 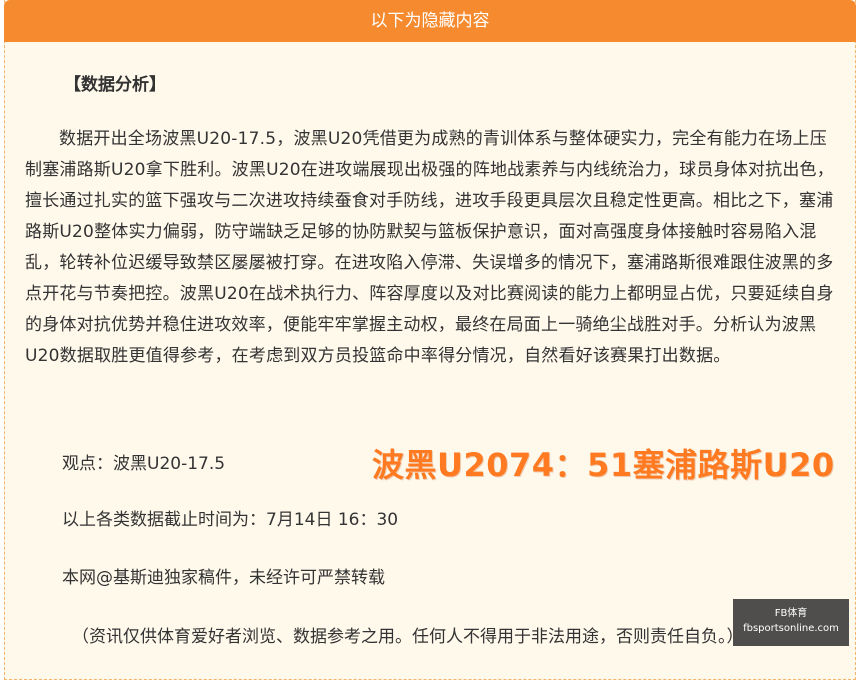 I want to click on header-title: 以下为隐藏内容, so click(x=430, y=21).